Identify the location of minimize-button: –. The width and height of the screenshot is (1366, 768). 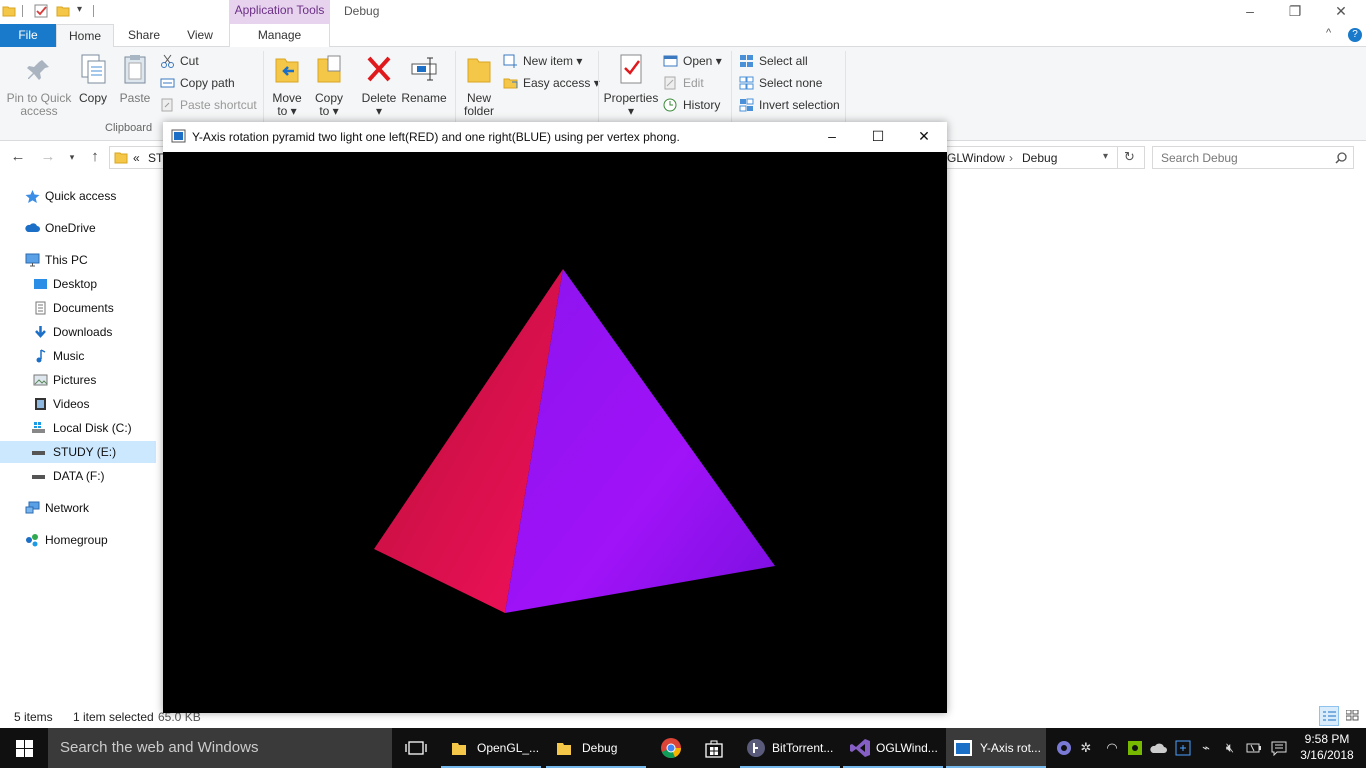
(1250, 12).